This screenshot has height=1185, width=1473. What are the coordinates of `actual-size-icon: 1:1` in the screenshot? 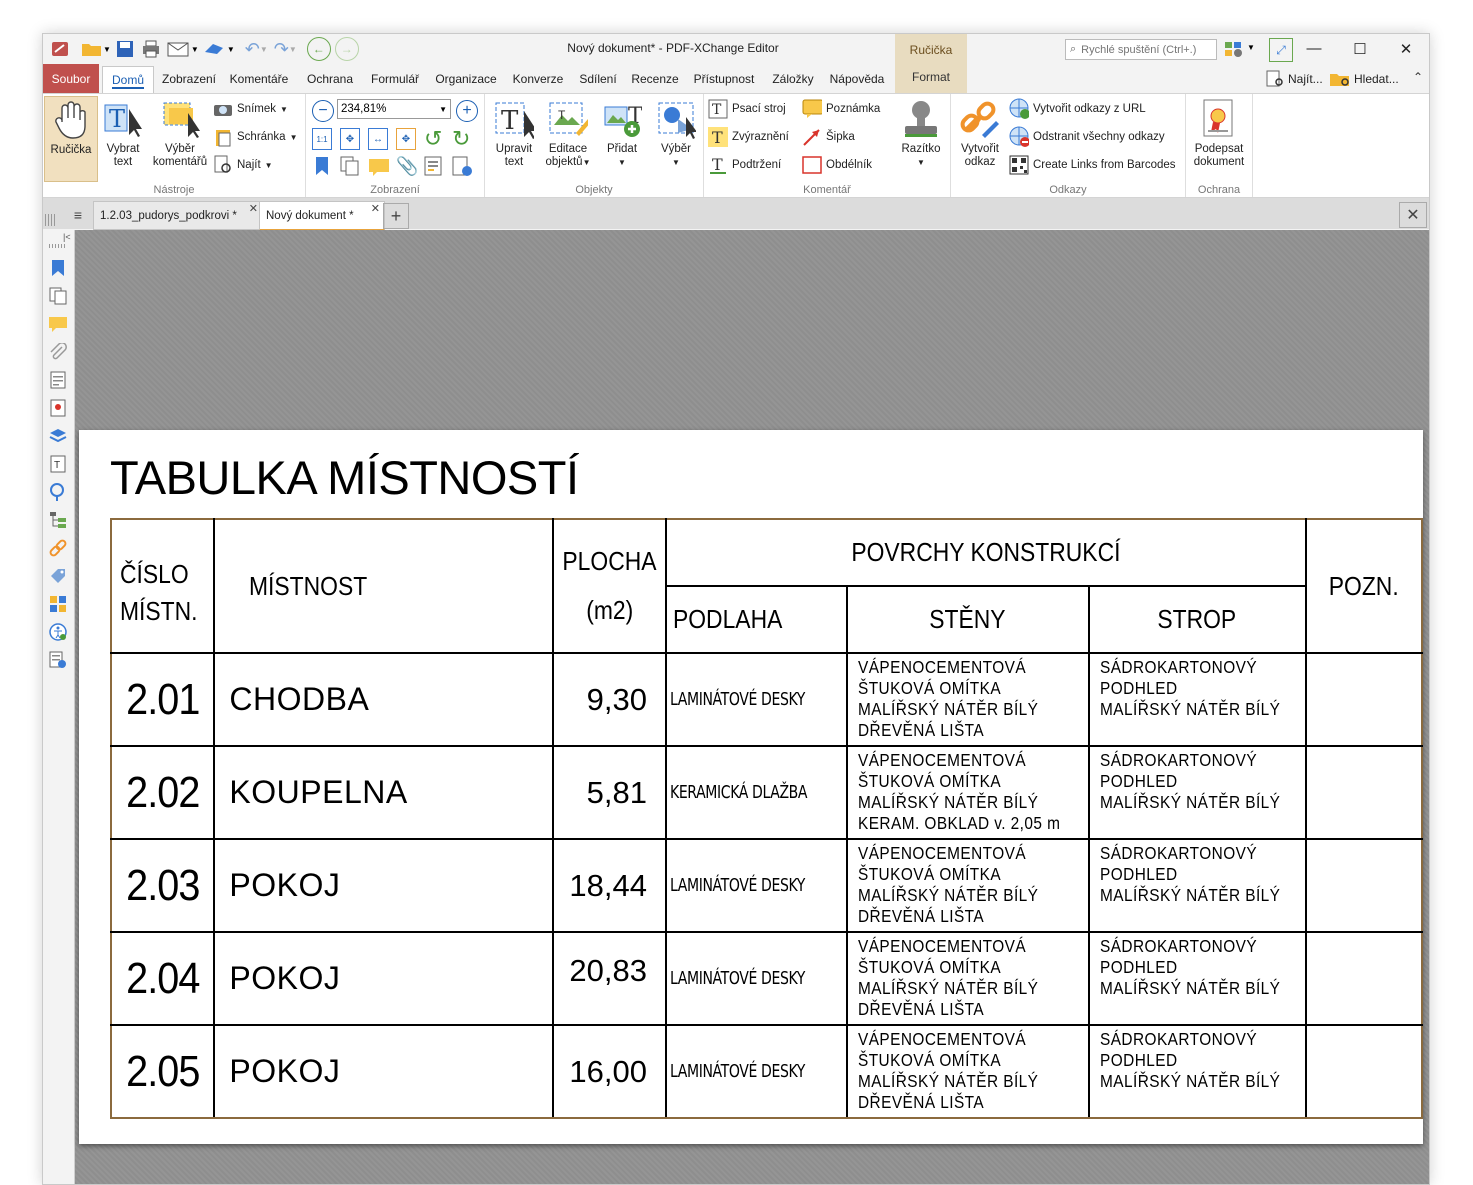 It's located at (322, 139).